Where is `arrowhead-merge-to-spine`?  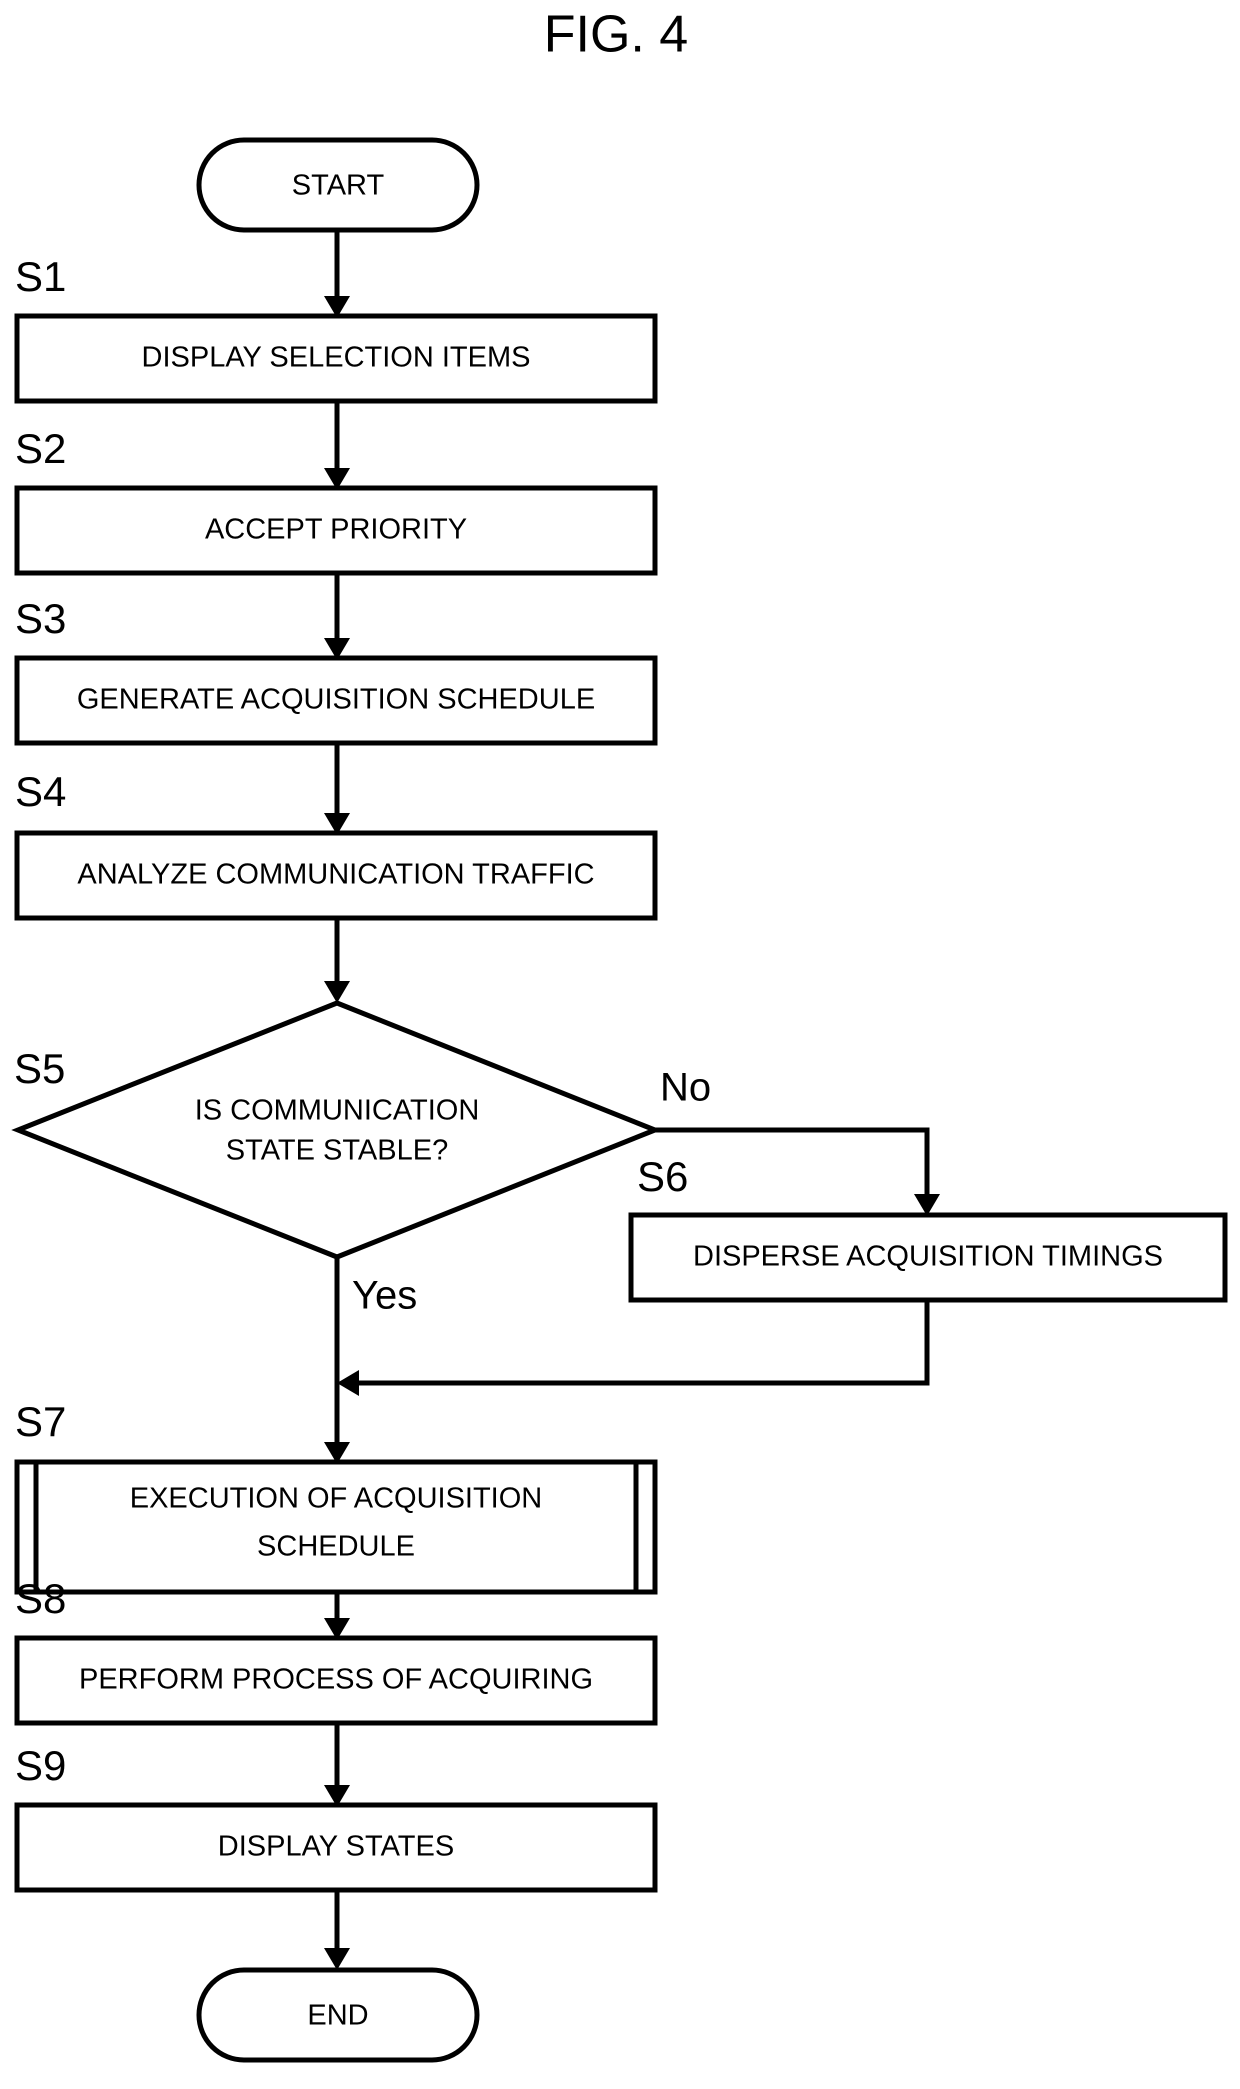
arrowhead-merge-to-spine is located at coordinates (348, 1383).